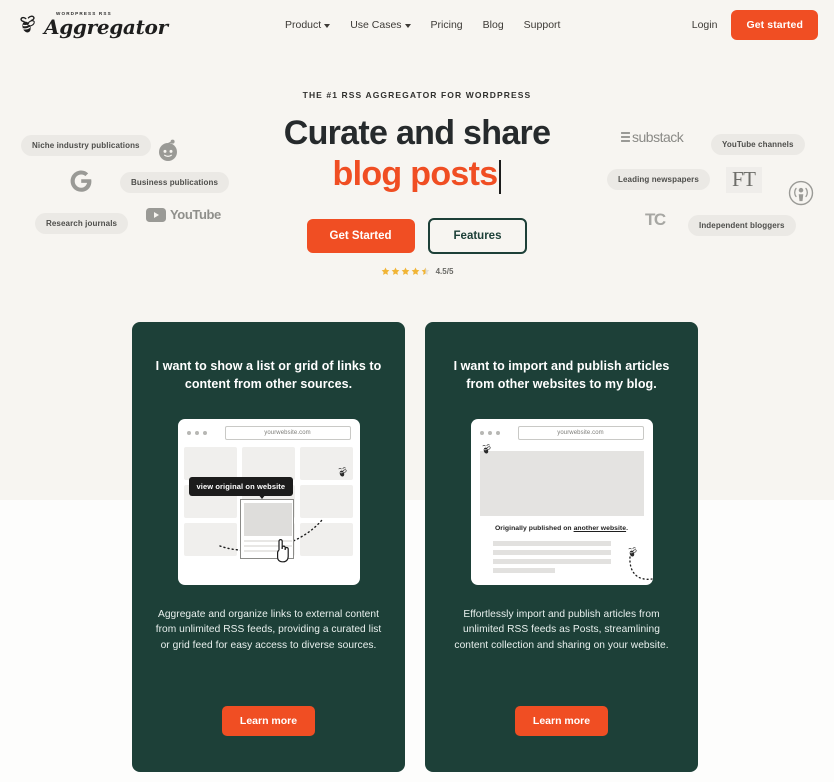 The width and height of the screenshot is (834, 782). I want to click on hero-heading-line-1: Curate and share, so click(417, 133).